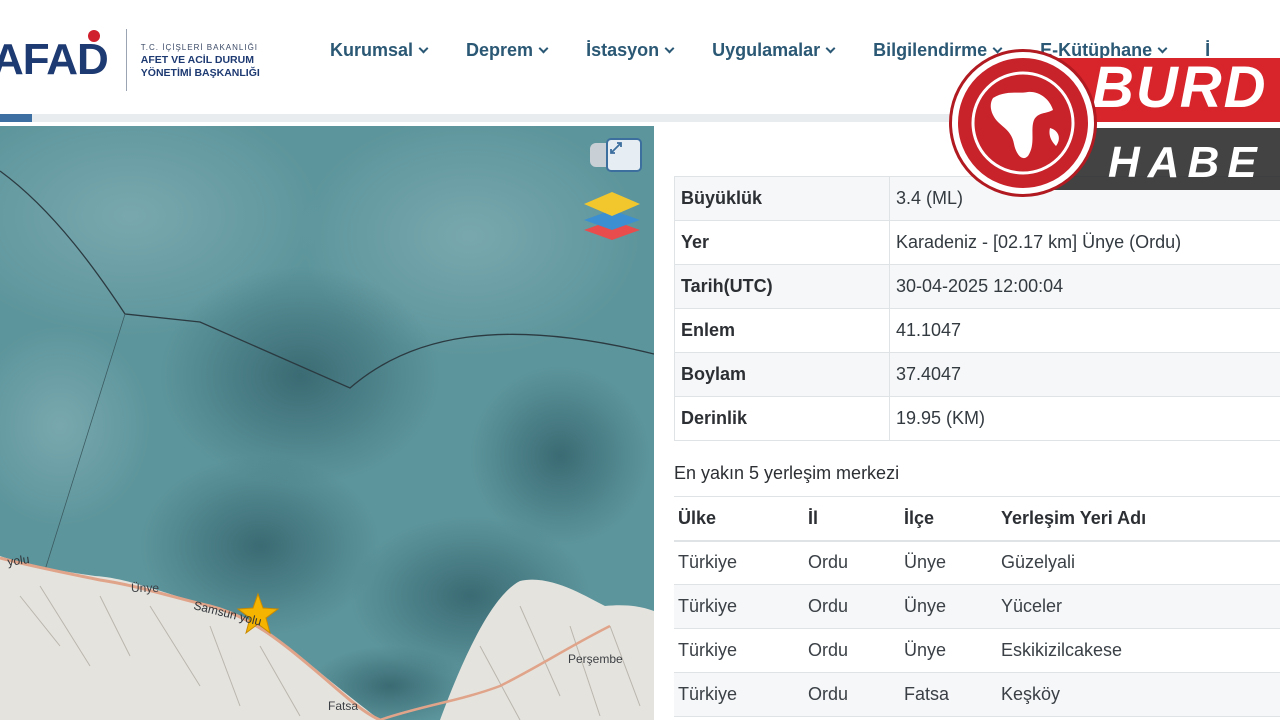 This screenshot has height=720, width=1280. Describe the element at coordinates (500, 50) in the screenshot. I see `nav-label: Deprem` at that location.